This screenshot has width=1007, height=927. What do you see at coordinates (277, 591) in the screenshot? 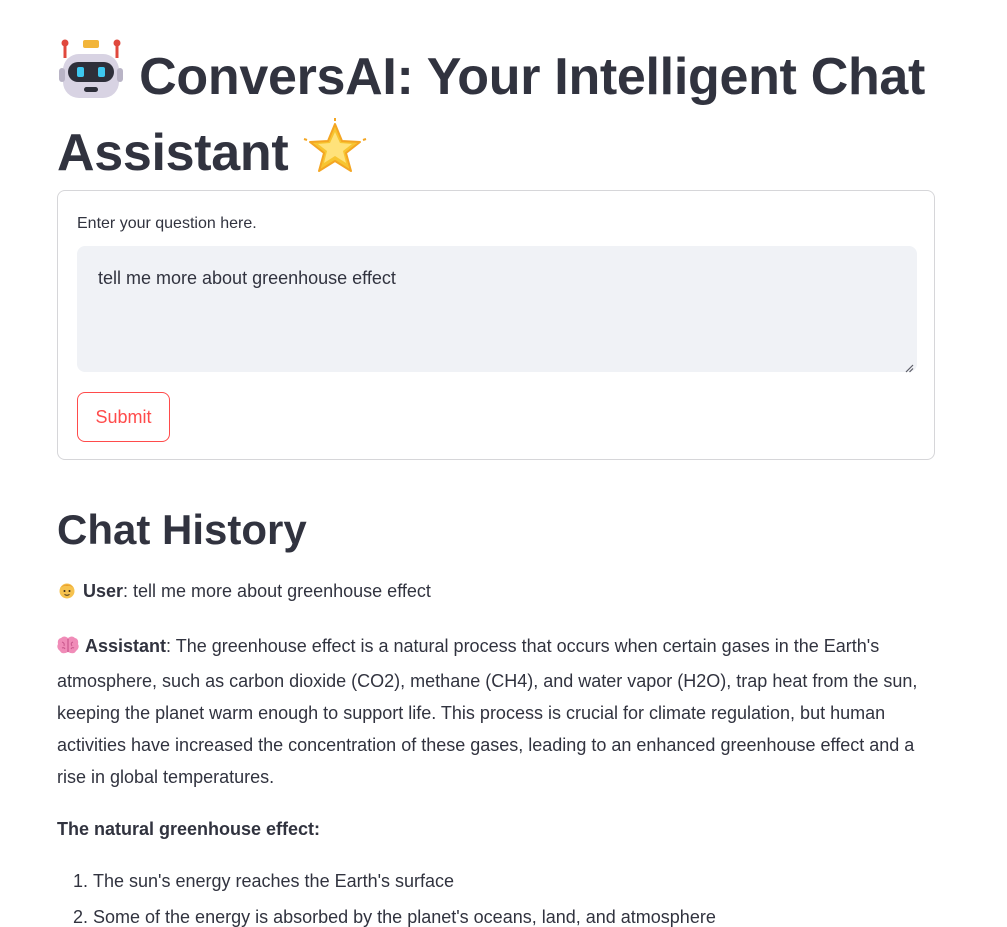
I see `message-text: : tell me more about greenhouse effect` at bounding box center [277, 591].